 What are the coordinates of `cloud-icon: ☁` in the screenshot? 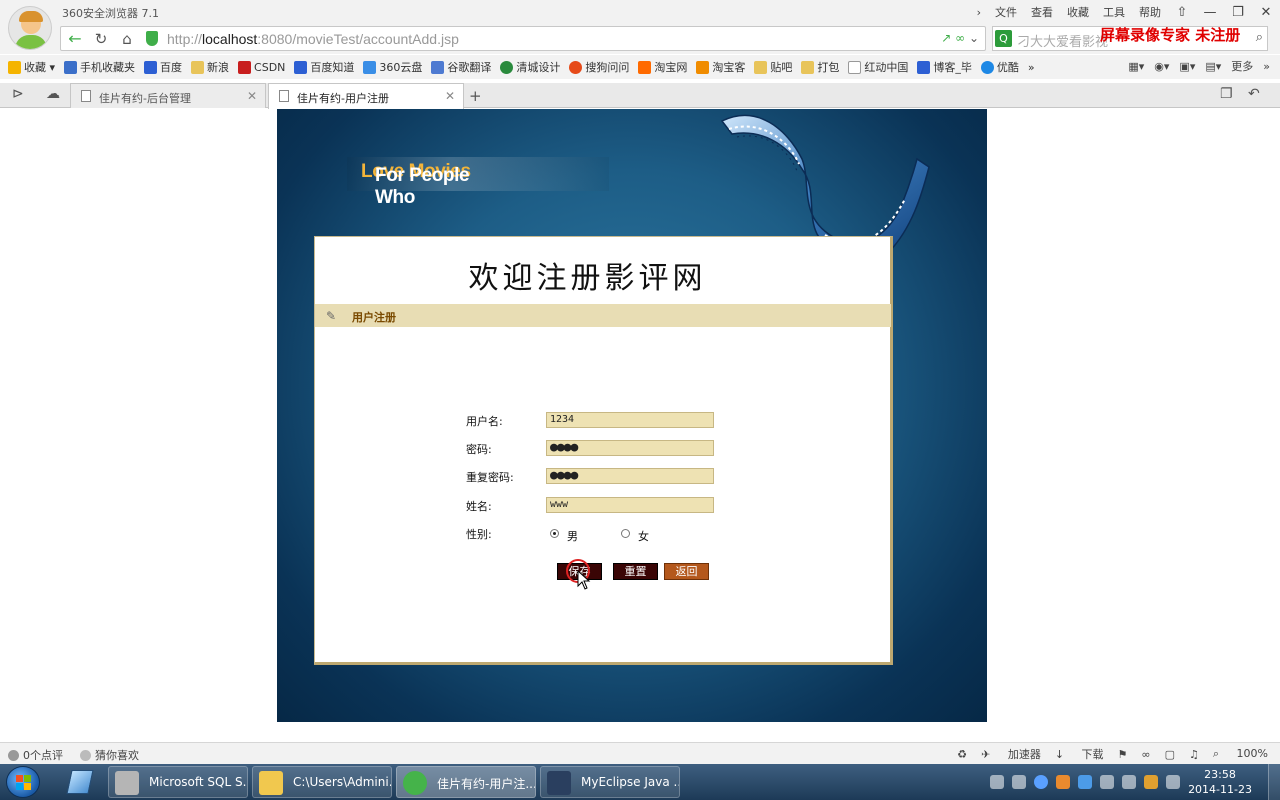 It's located at (53, 94).